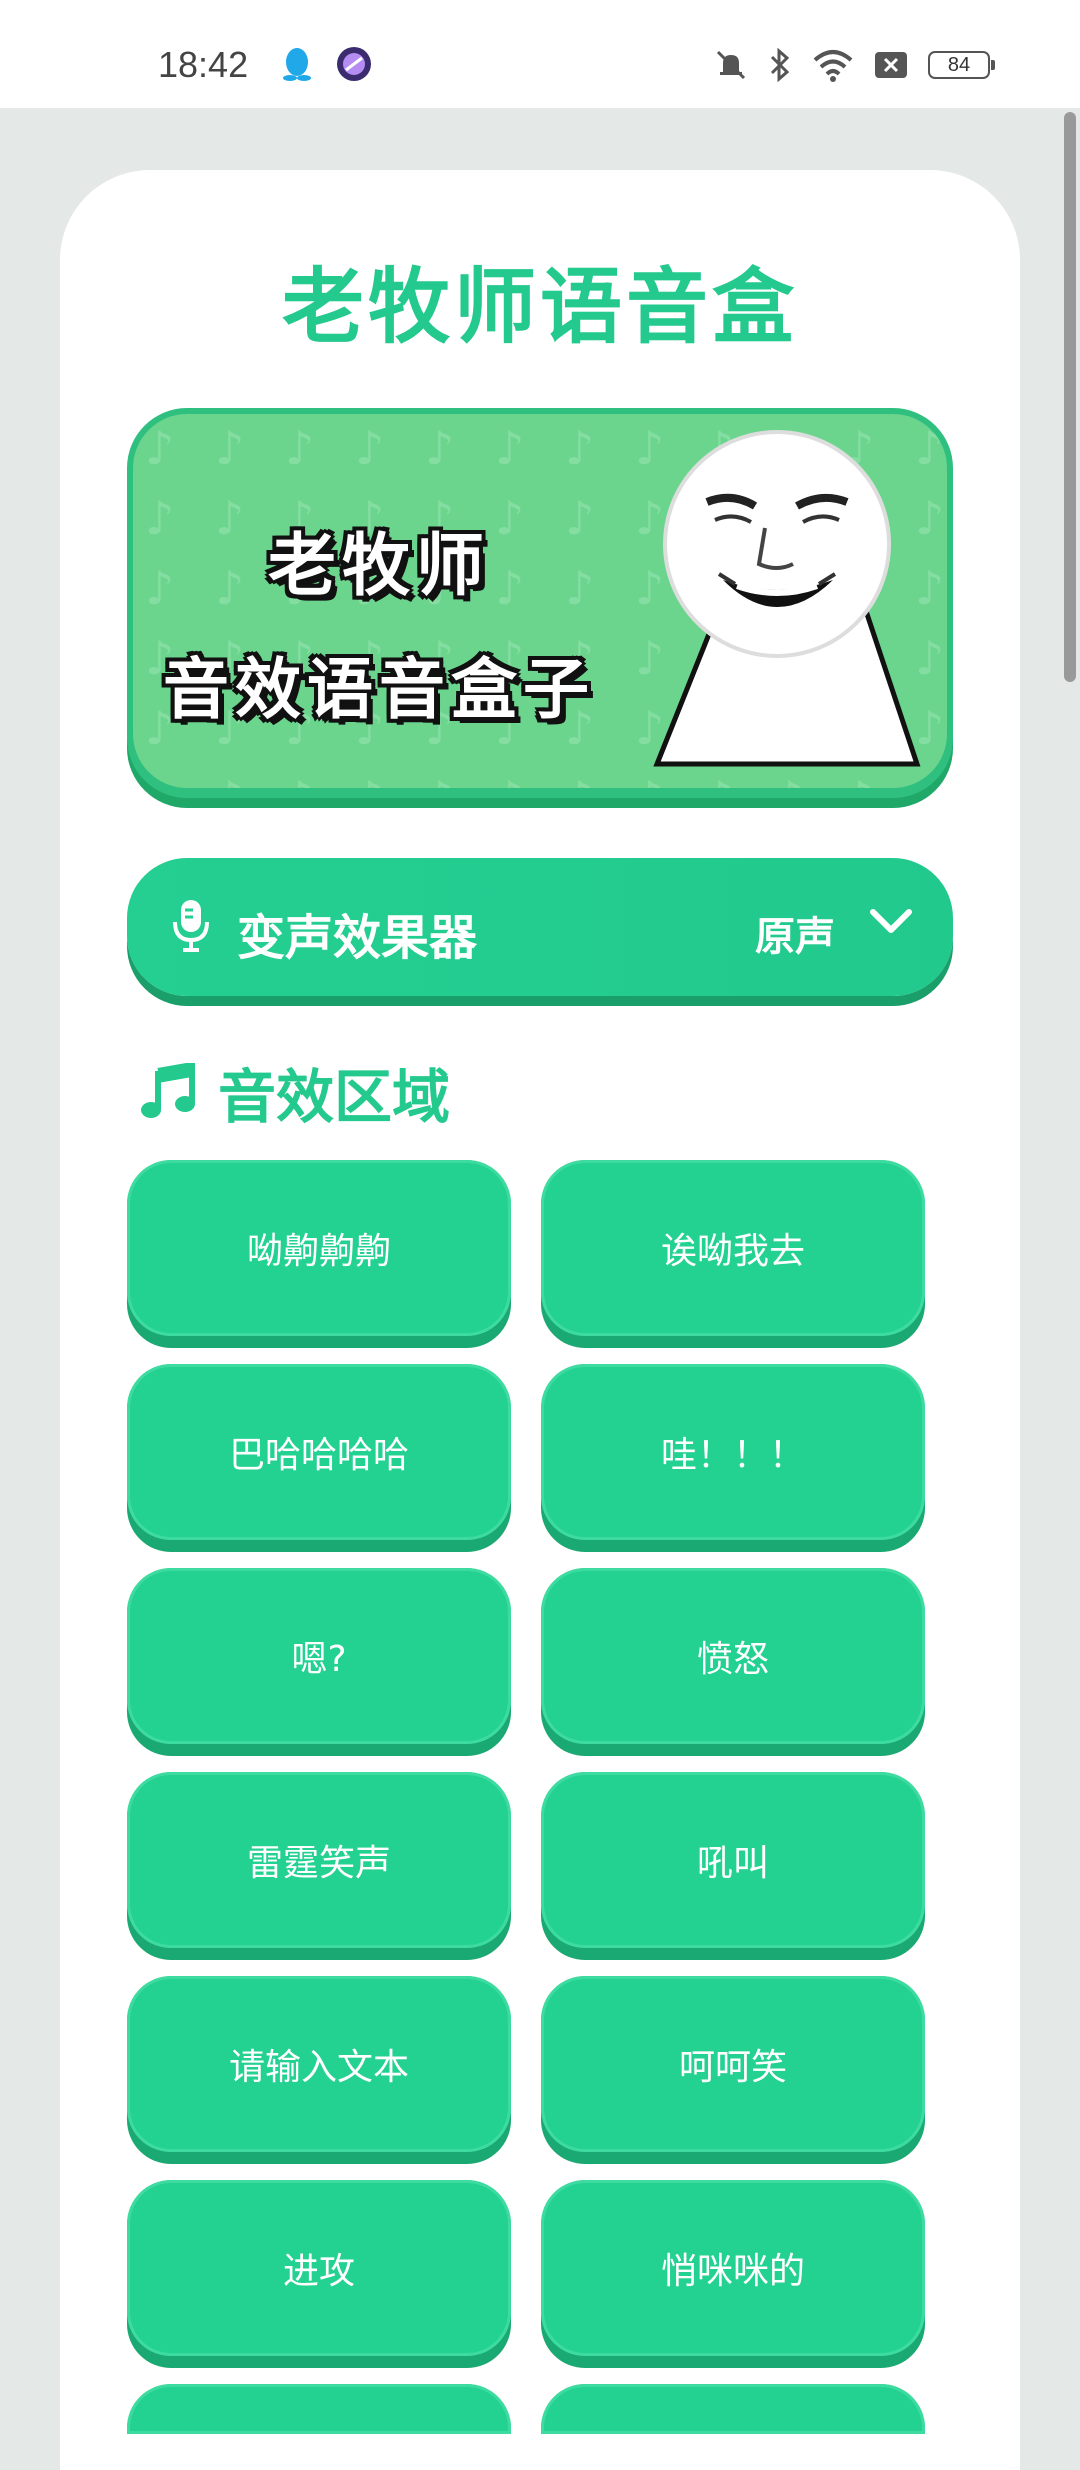  I want to click on voice-changer-dropdown: 变声效果器 原声, so click(540, 927).